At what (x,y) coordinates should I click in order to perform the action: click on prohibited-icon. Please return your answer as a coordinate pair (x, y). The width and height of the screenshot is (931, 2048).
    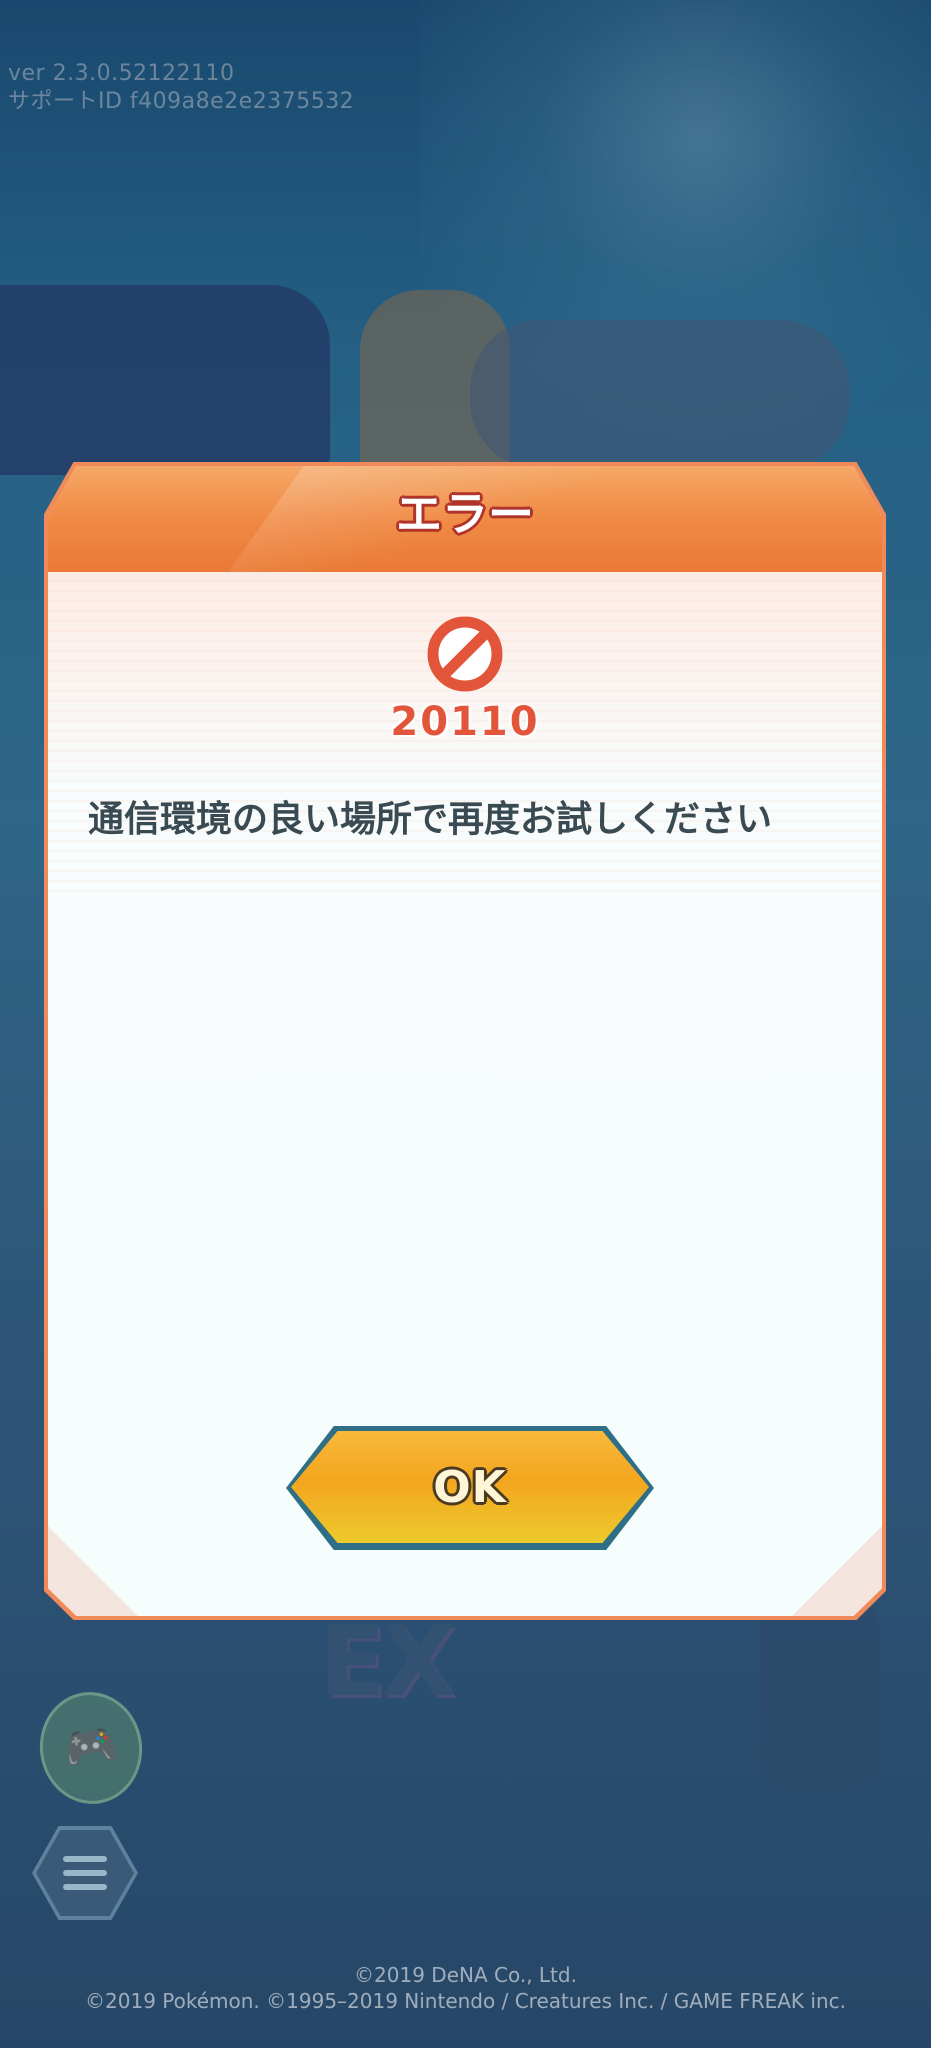
    Looking at the image, I should click on (465, 654).